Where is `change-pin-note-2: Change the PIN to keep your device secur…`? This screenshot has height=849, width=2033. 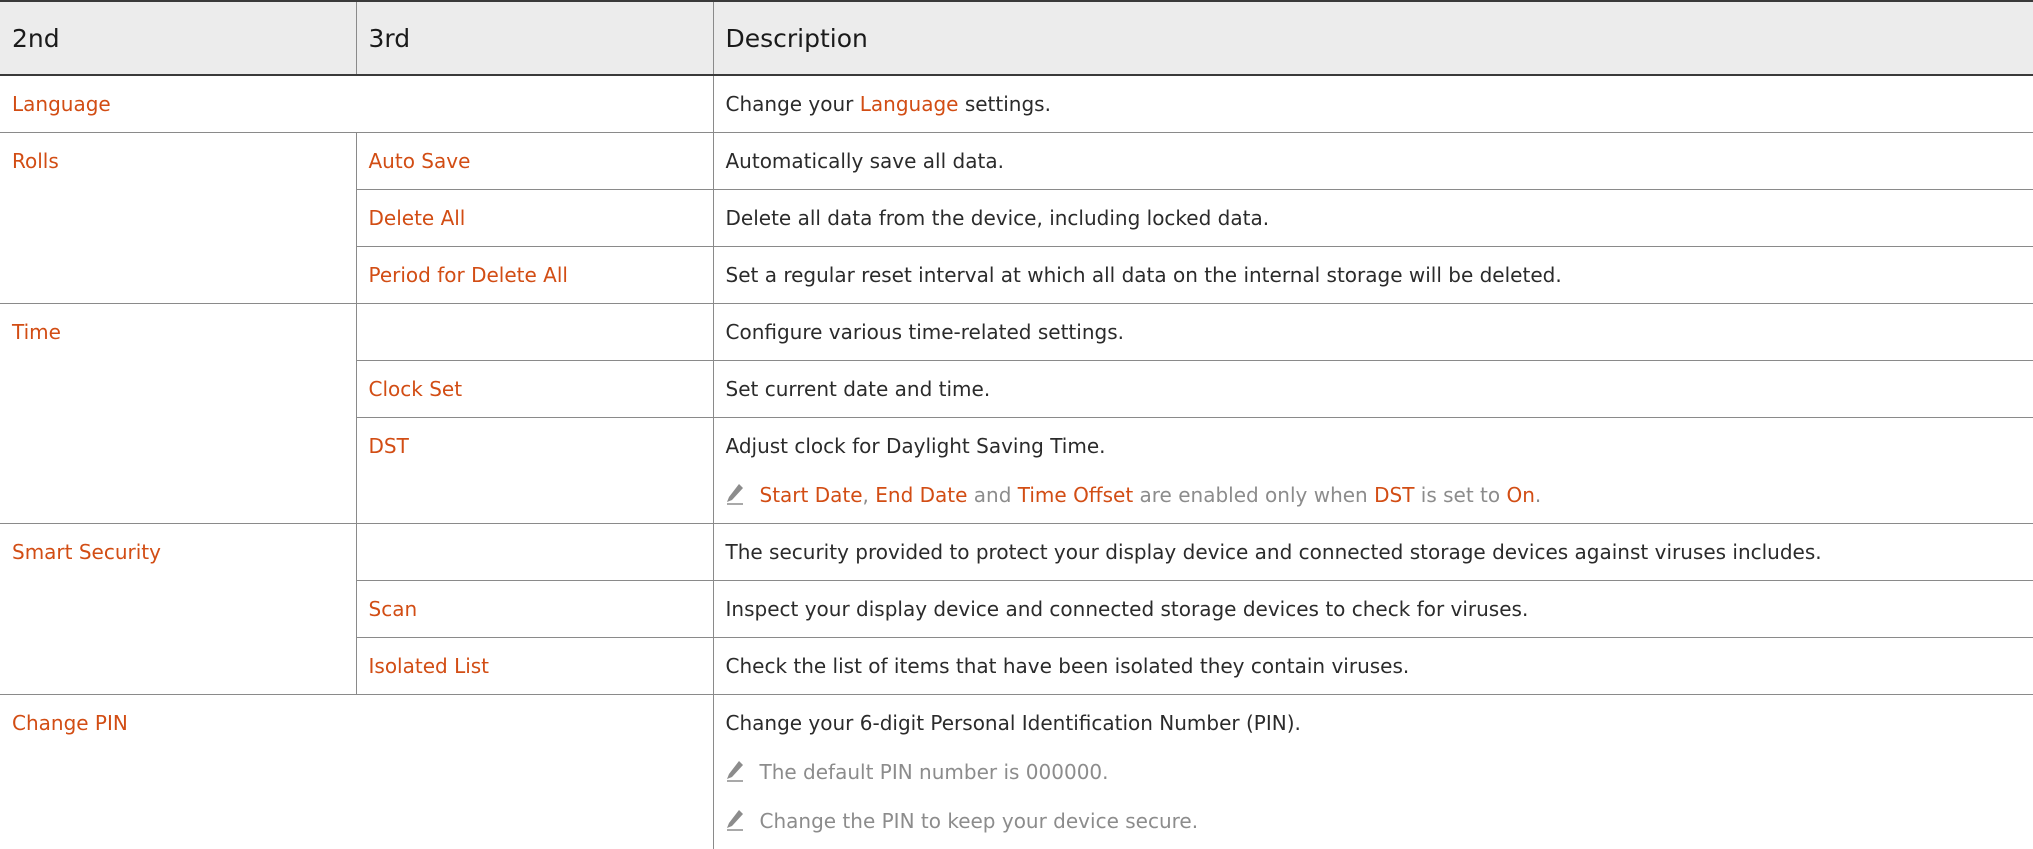 change-pin-note-2: Change the PIN to keep your device secur… is located at coordinates (1374, 821).